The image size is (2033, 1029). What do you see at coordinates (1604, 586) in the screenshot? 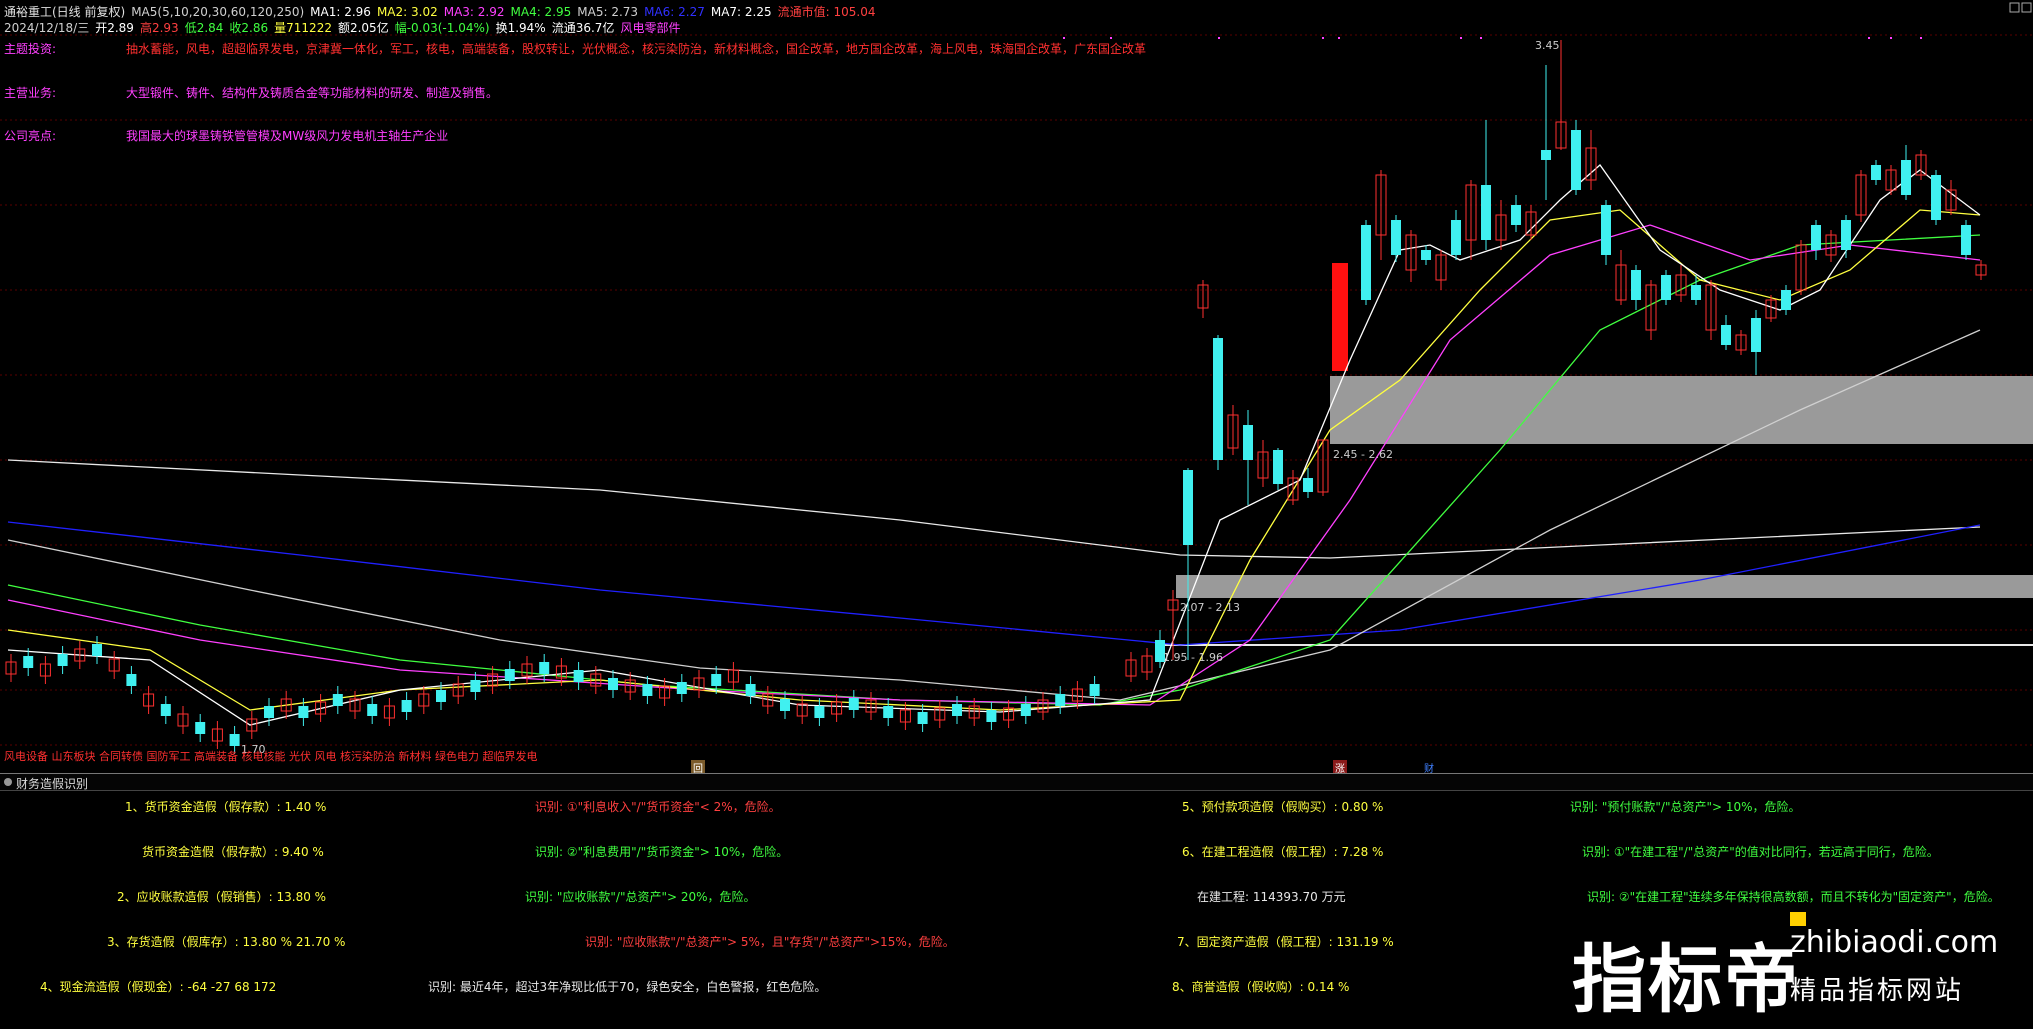
I see `resistance-zone-middle` at bounding box center [1604, 586].